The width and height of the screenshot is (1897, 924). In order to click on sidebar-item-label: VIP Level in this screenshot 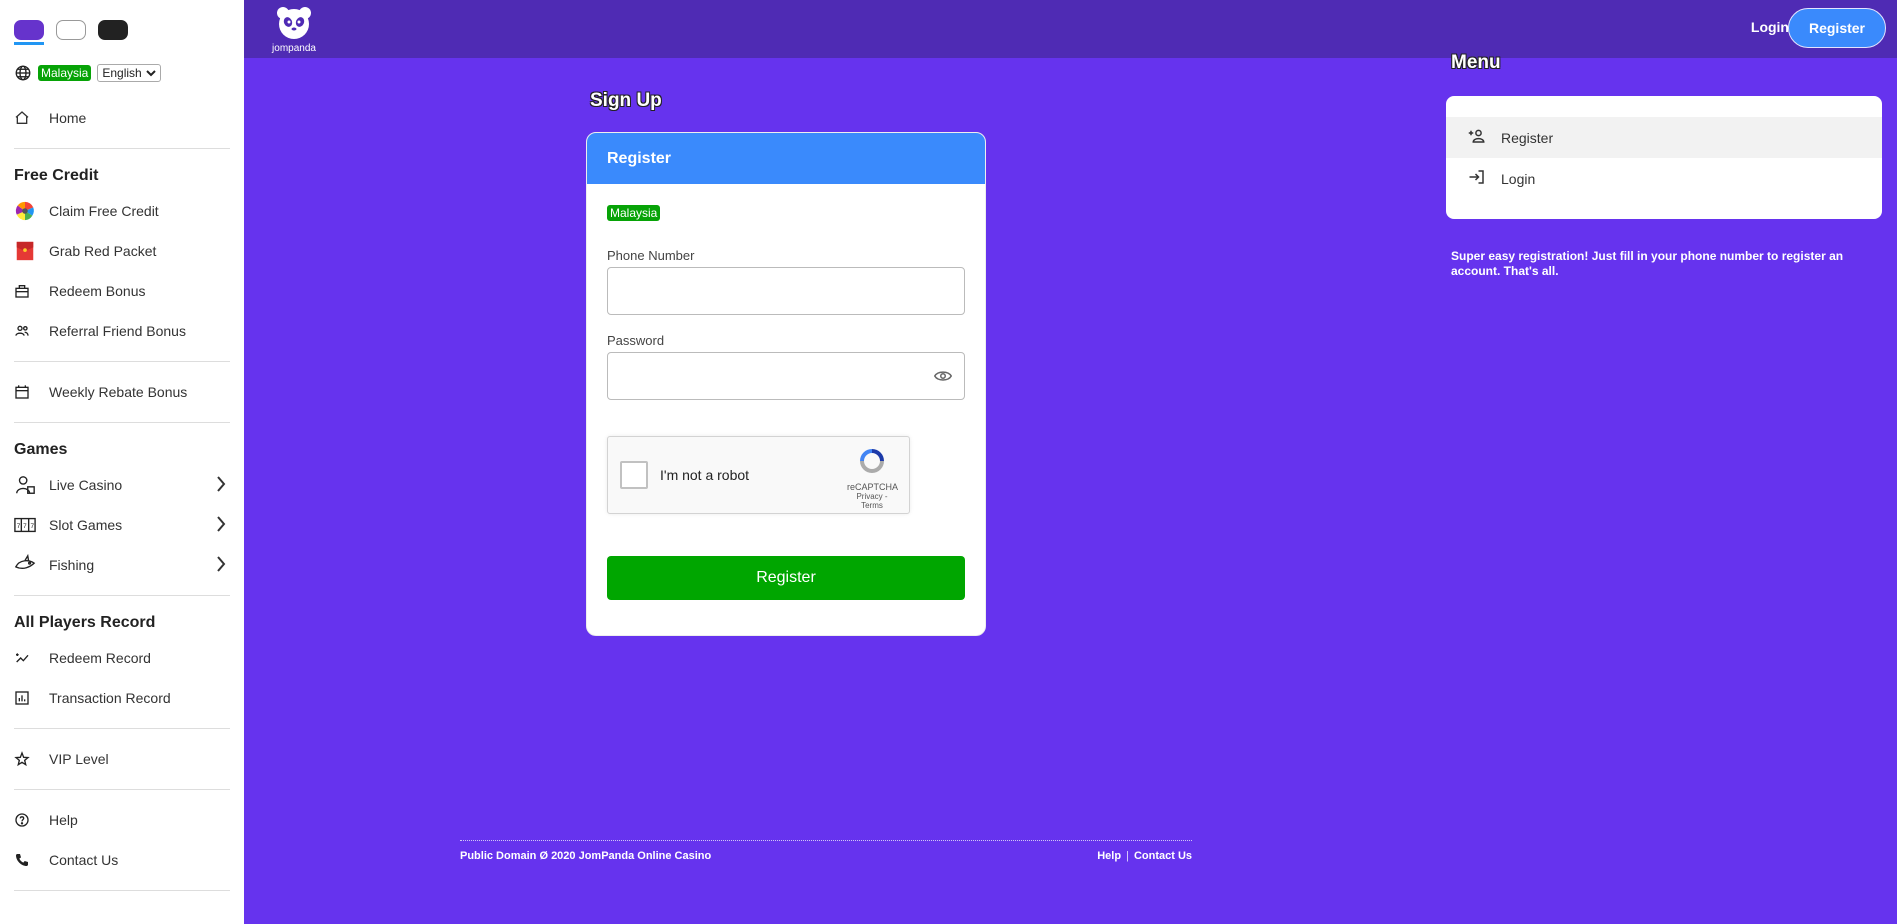, I will do `click(79, 759)`.